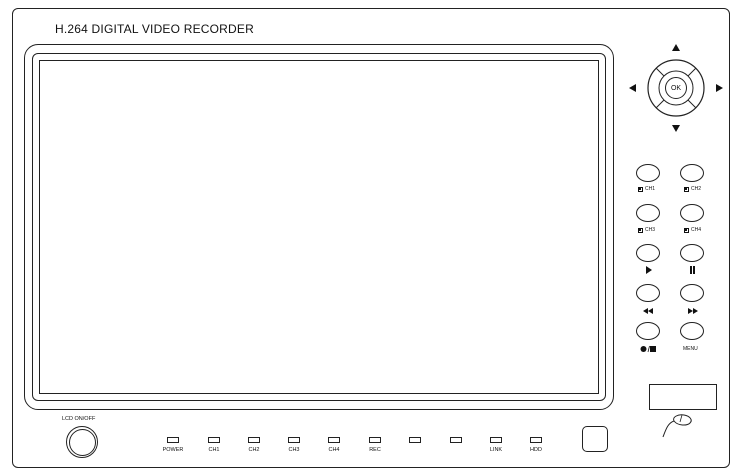  Describe the element at coordinates (214, 450) in the screenshot. I see `ch1-led-label: CH1` at that location.